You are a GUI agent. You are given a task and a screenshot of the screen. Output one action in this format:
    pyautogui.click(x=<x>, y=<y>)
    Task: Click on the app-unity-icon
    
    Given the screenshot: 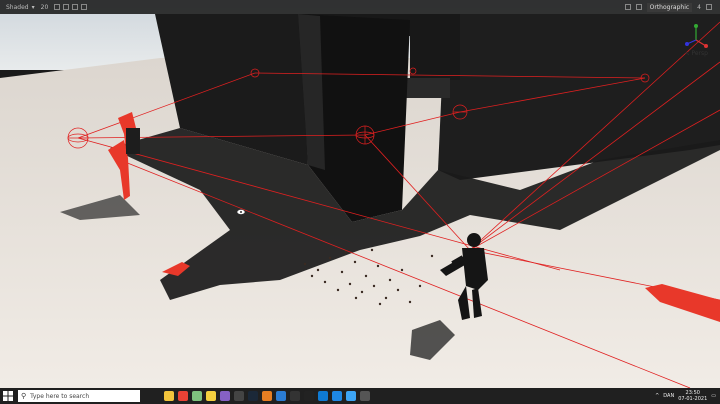 What is the action you would take?
    pyautogui.click(x=309, y=396)
    